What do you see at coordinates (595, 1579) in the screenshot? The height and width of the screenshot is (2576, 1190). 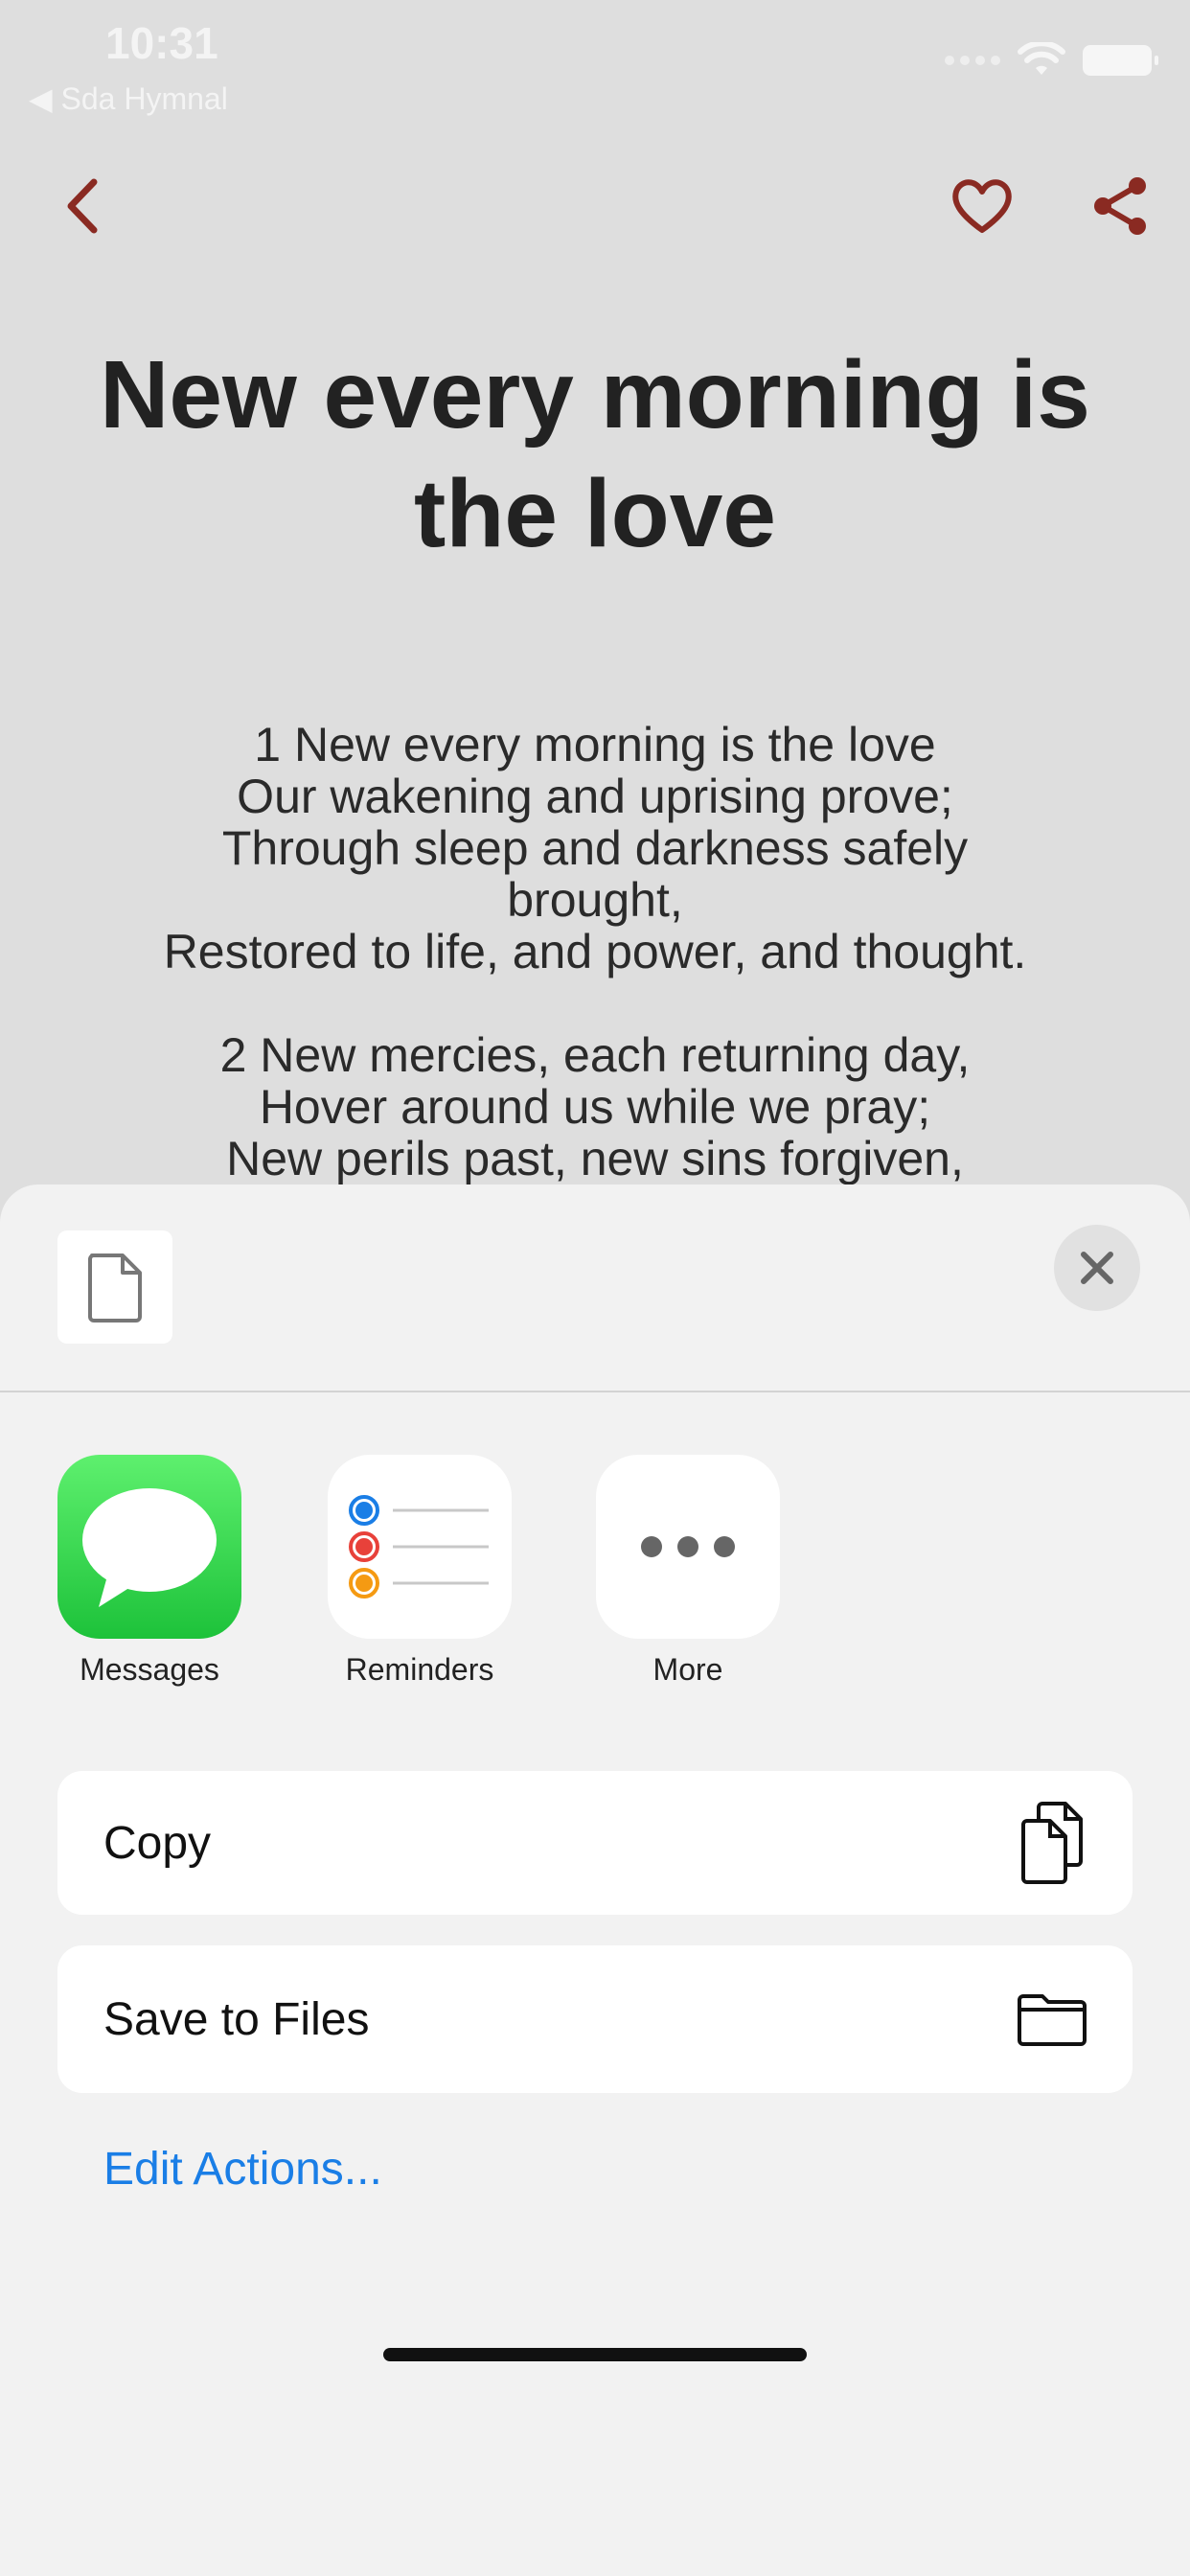 I see `share-app-row: Messages Reminders More` at bounding box center [595, 1579].